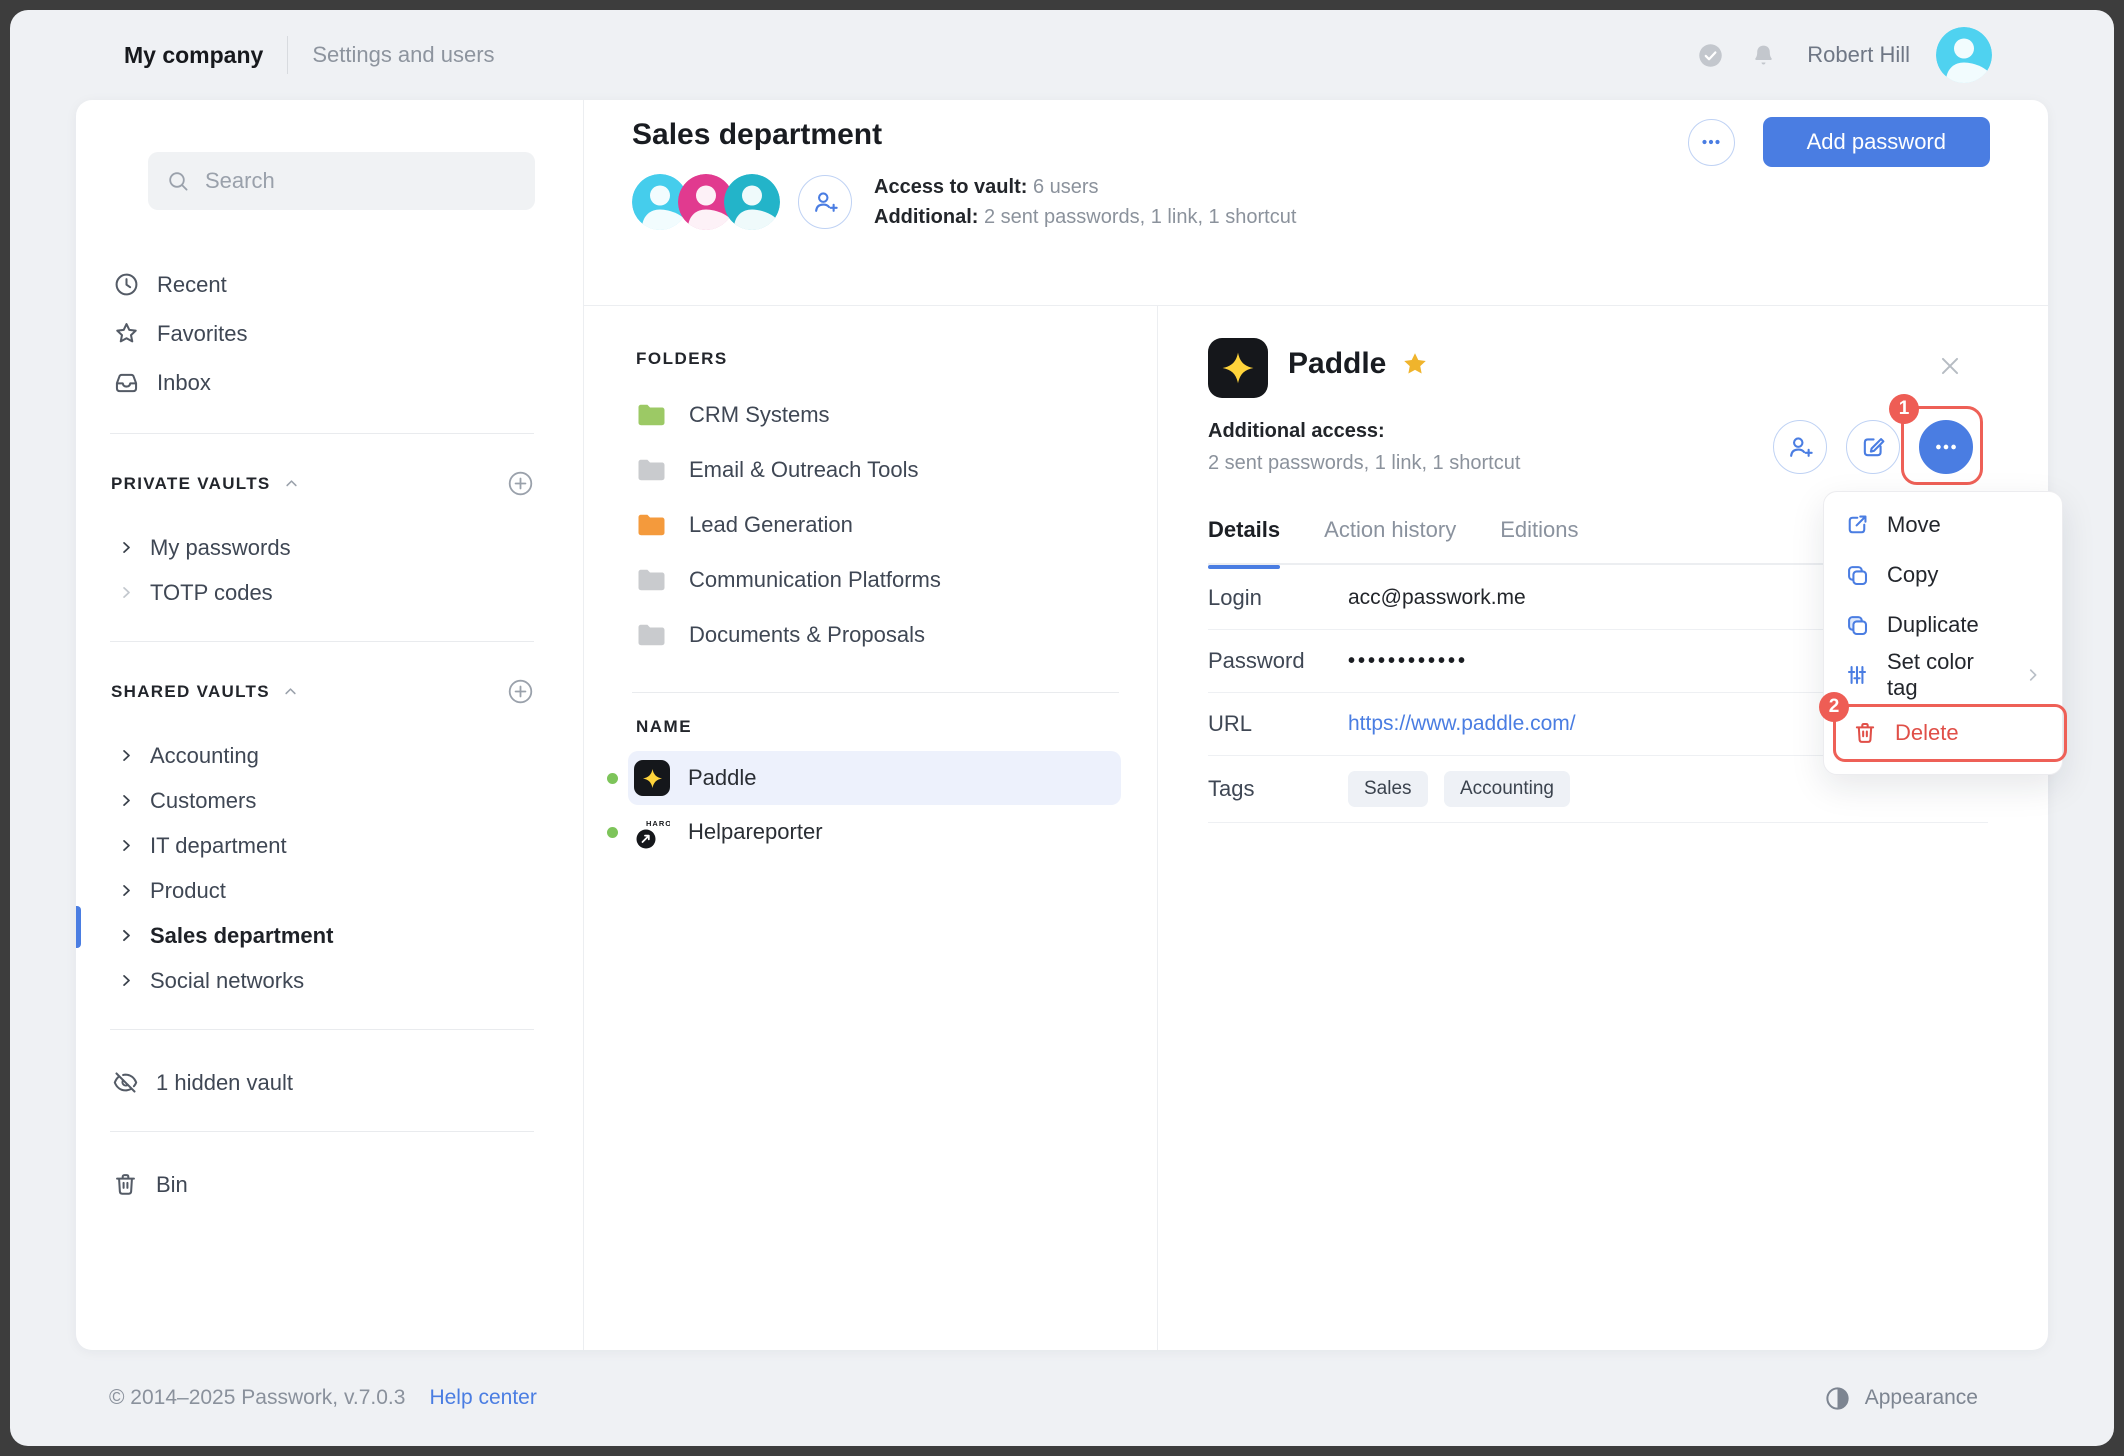 The width and height of the screenshot is (2124, 1456). What do you see at coordinates (1950, 366) in the screenshot?
I see `close-icon` at bounding box center [1950, 366].